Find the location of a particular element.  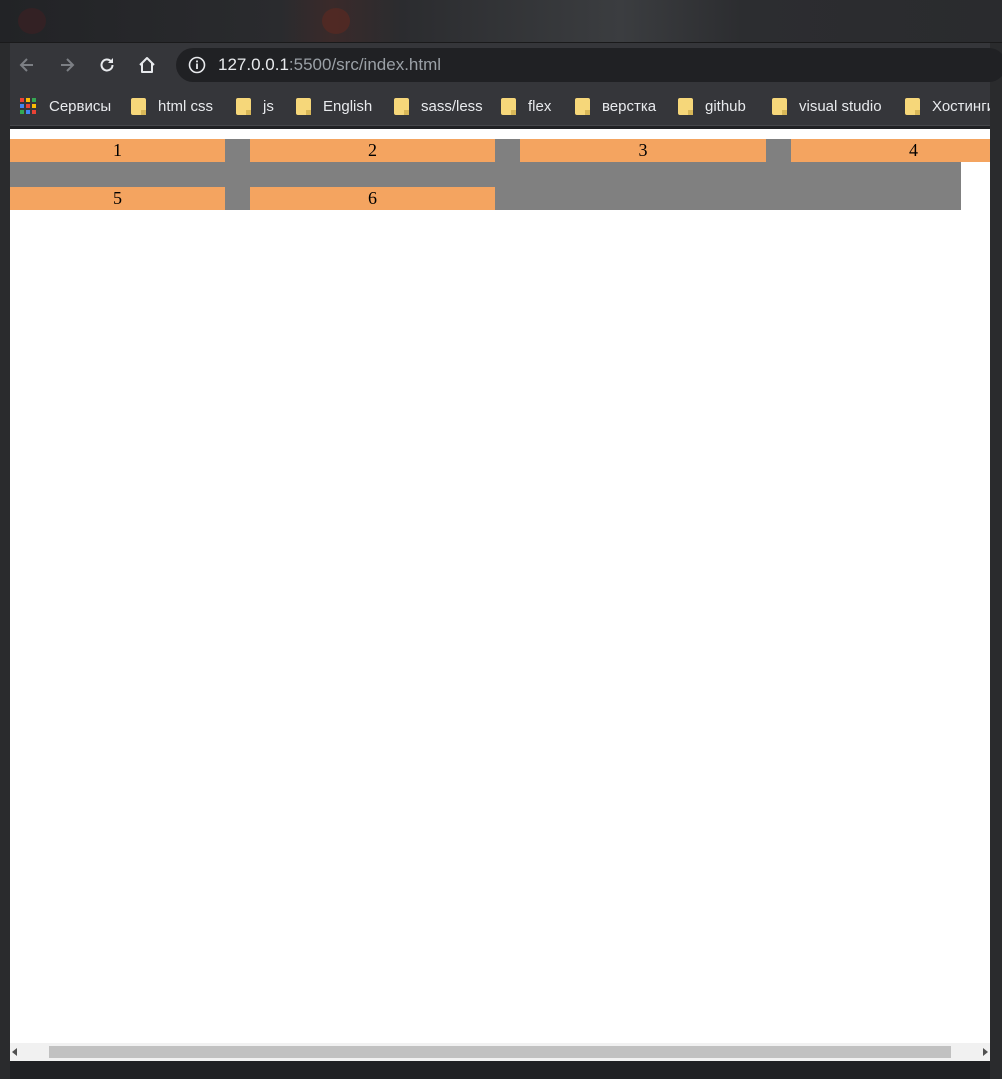

url-text: 127.0.0.1:5500/src/index.html is located at coordinates (329, 65).